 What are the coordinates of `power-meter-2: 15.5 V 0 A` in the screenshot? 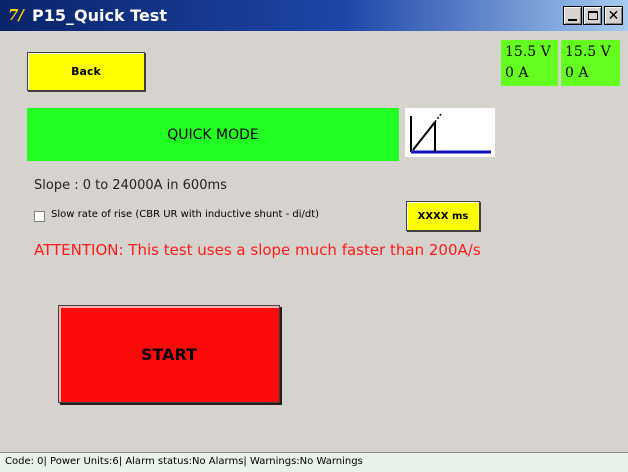 It's located at (590, 63).